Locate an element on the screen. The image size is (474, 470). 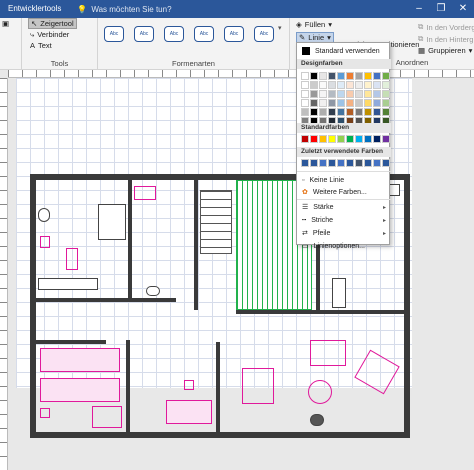
shape-style-4: Abc is located at coordinates (204, 34).